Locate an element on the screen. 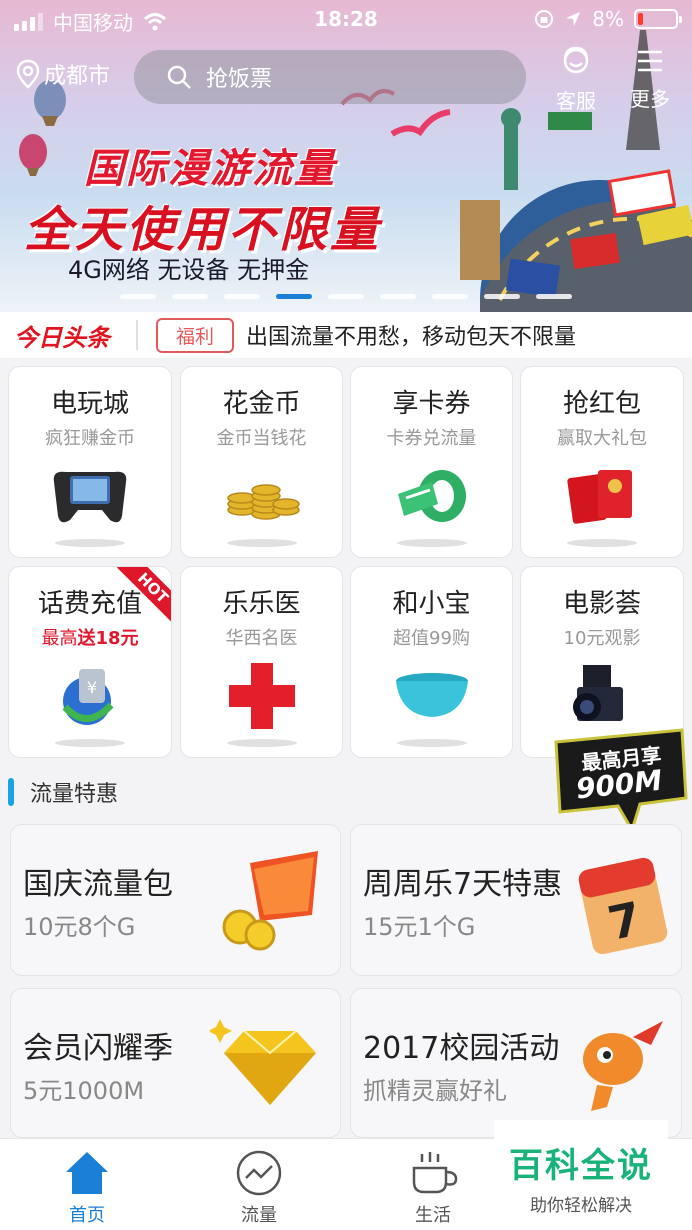 This screenshot has width=692, height=1230. offer-subtitle: 5元1000M is located at coordinates (84, 1091).